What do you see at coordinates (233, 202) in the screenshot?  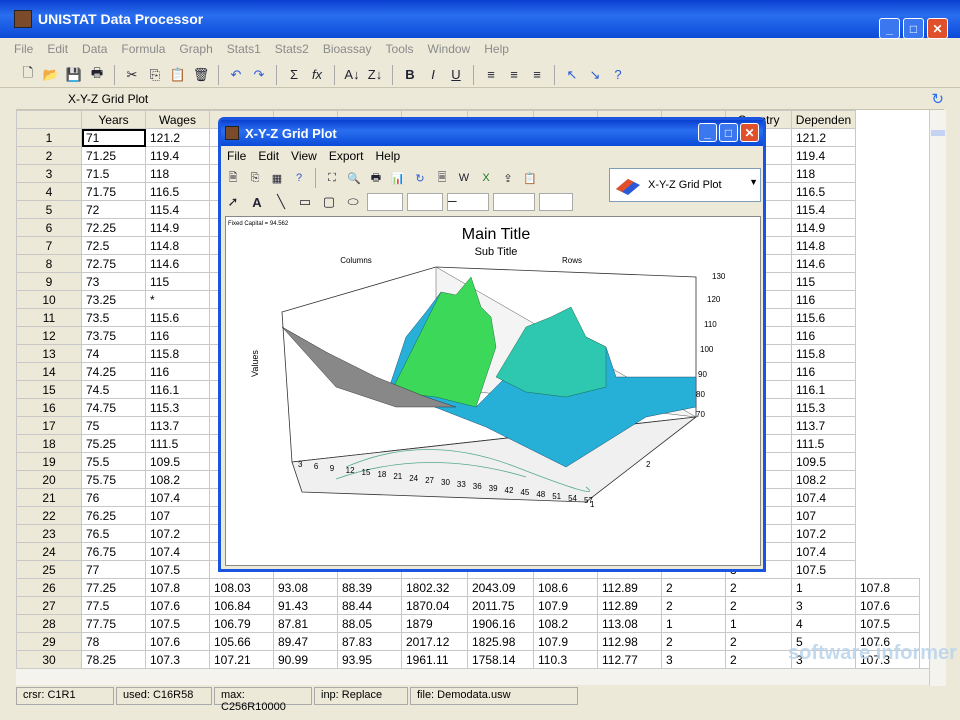 I see `pointer-icon: ➚` at bounding box center [233, 202].